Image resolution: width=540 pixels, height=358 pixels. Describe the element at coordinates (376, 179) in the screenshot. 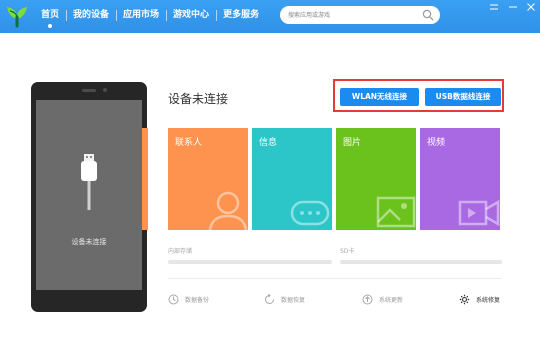

I see `tile-photos: 图片` at that location.